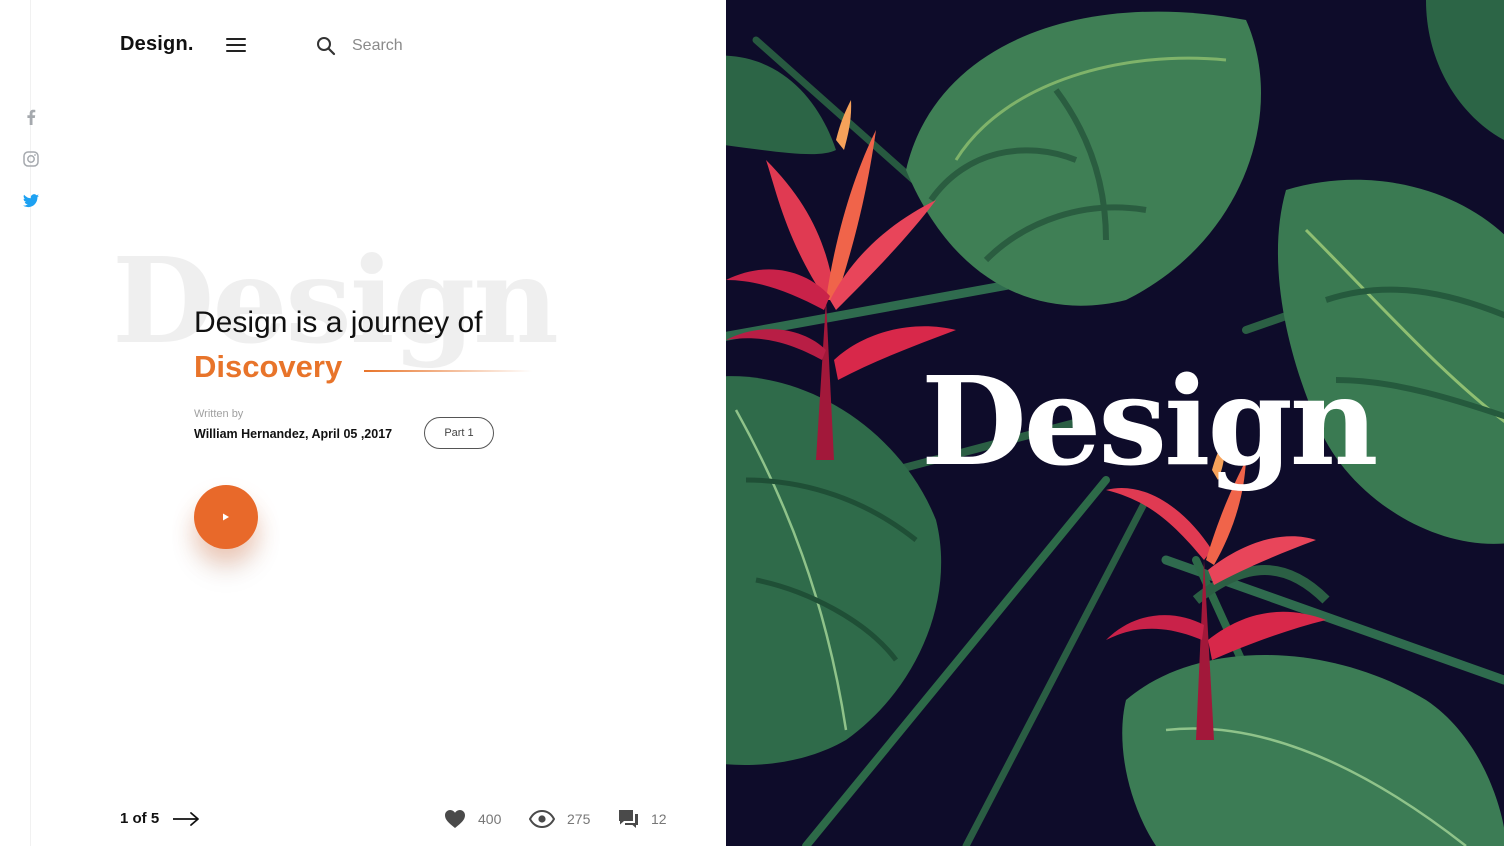  Describe the element at coordinates (490, 819) in the screenshot. I see `likes-count: 400` at that location.